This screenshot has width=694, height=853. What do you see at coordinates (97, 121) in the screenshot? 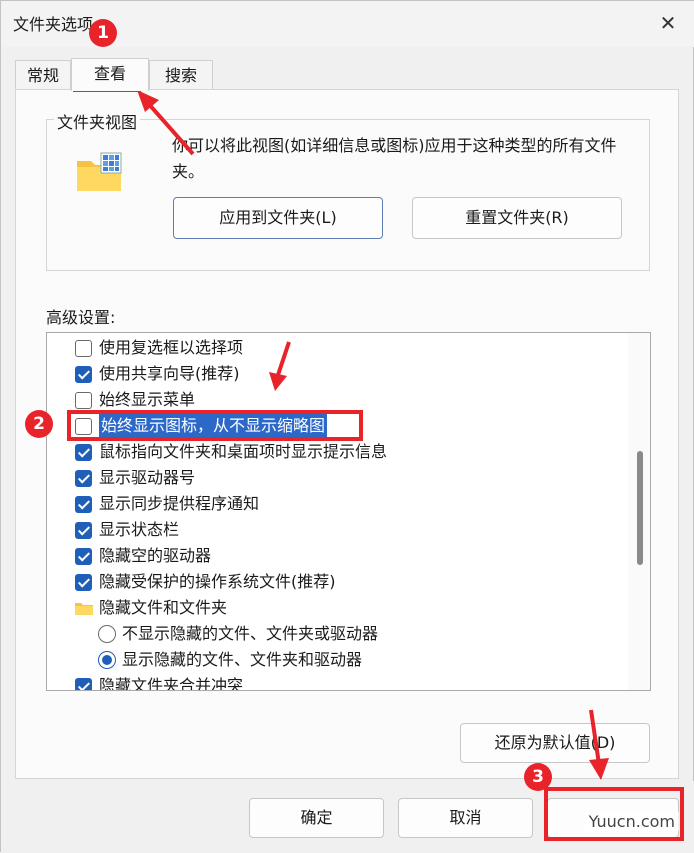
I see `folder-views-title: 文件夹视图` at bounding box center [97, 121].